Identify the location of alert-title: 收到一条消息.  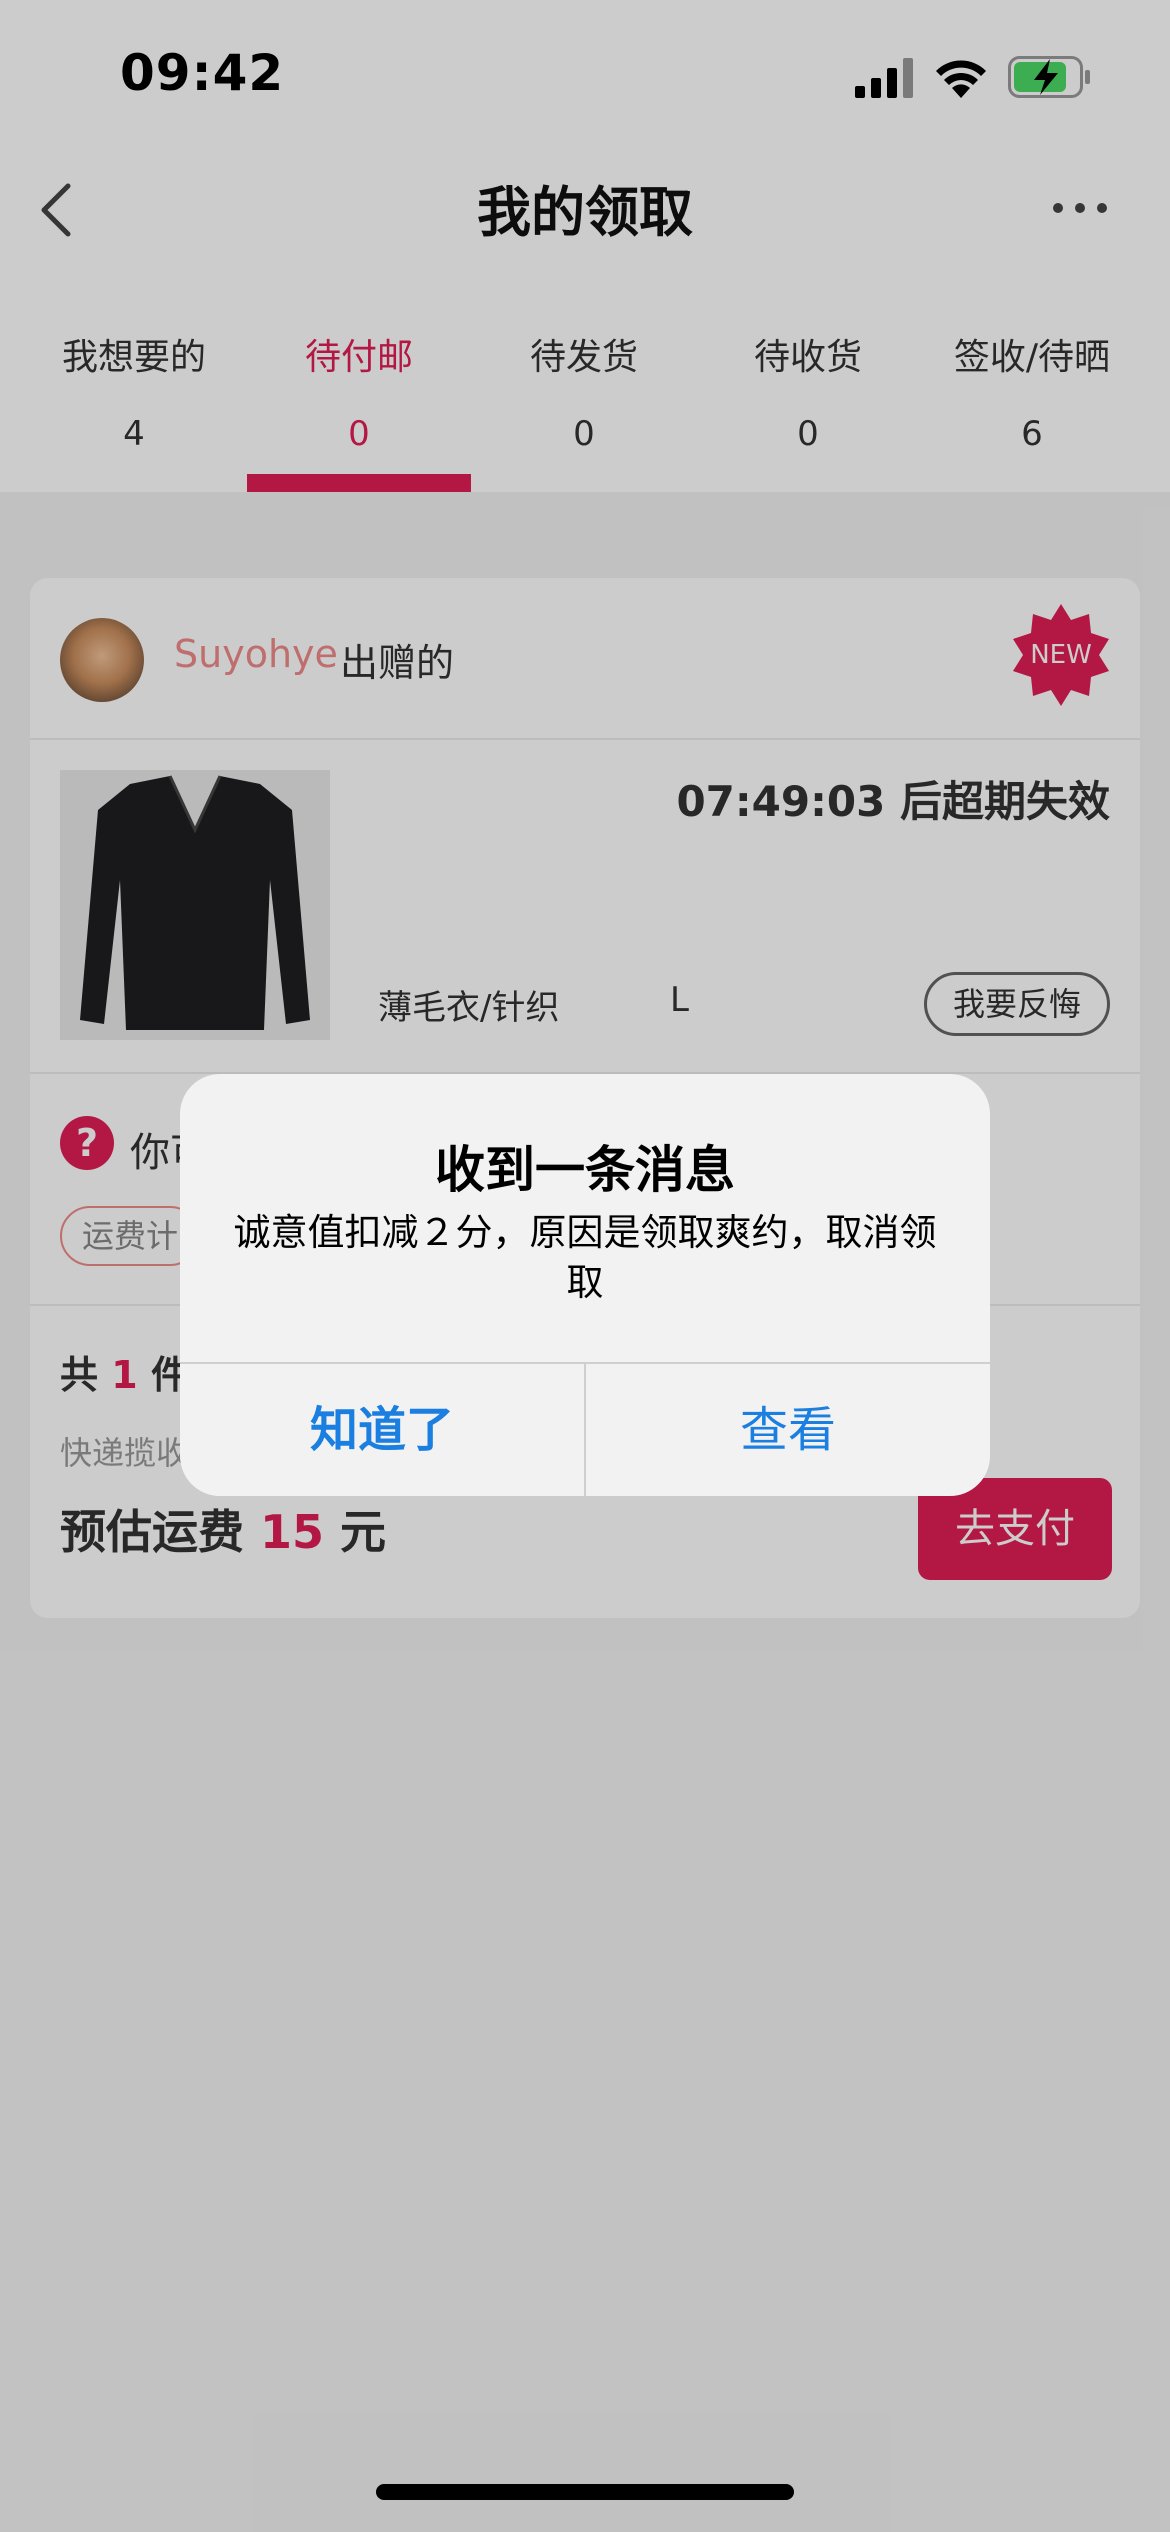
(585, 1170).